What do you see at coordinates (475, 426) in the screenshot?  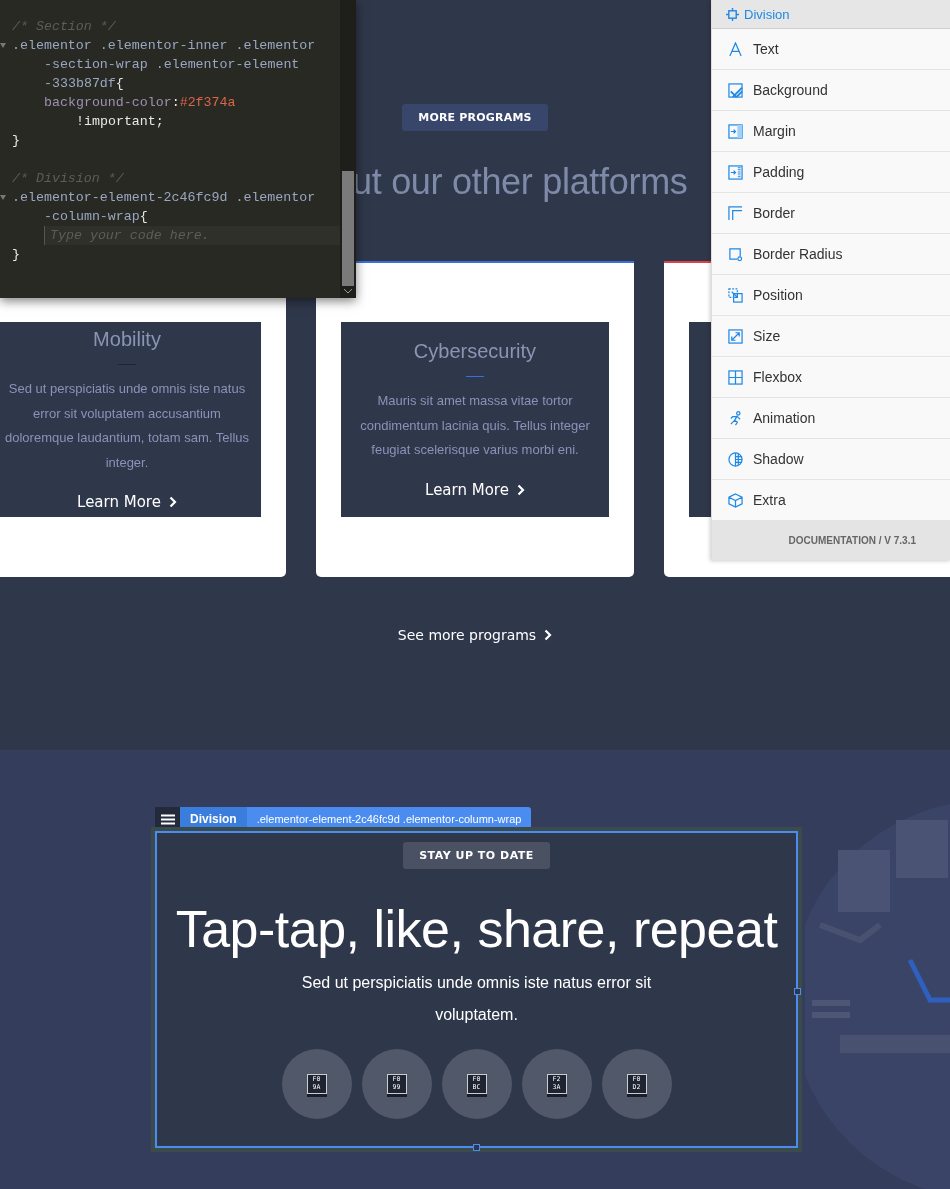 I see `card-description: Mauris sit amet massa vitae tortor condimentum lacinia quis. Tellus integer feugiat scelerisque varius morbi eni.` at bounding box center [475, 426].